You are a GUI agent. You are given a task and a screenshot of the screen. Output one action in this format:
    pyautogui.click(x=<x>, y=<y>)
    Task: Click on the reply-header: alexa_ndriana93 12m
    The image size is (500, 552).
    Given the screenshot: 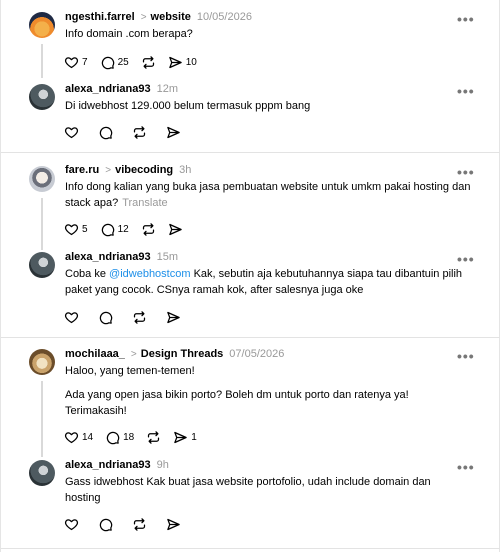 What is the action you would take?
    pyautogui.click(x=121, y=89)
    